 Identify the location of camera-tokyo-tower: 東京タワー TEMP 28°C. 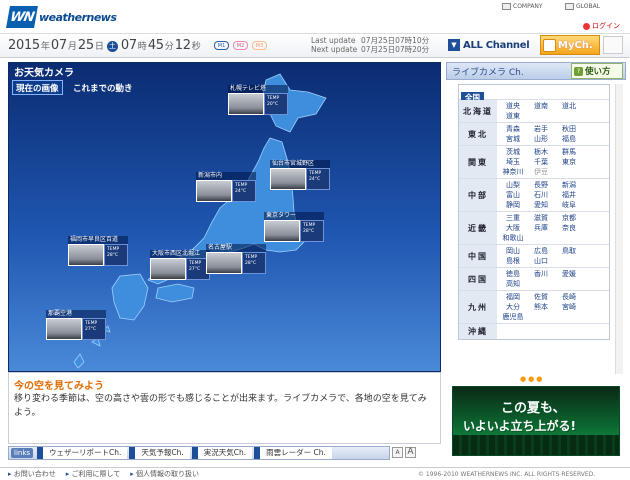
(294, 227).